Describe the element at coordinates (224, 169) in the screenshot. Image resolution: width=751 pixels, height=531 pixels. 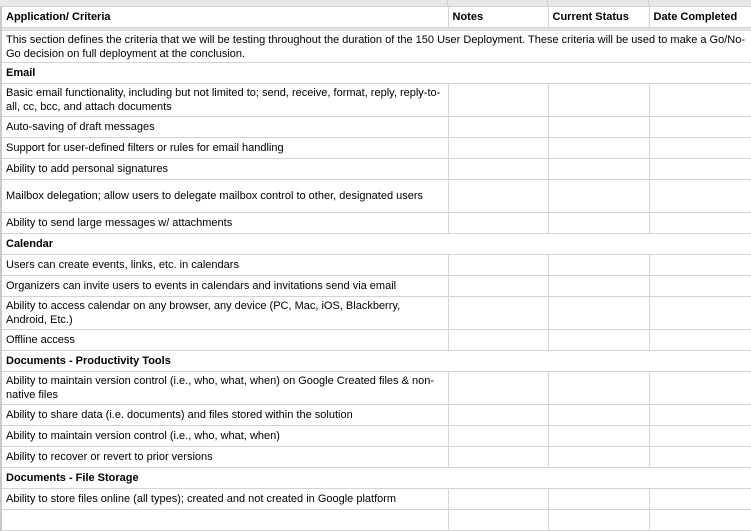
I see `criteria-cell: Ability to add personal signatures` at that location.